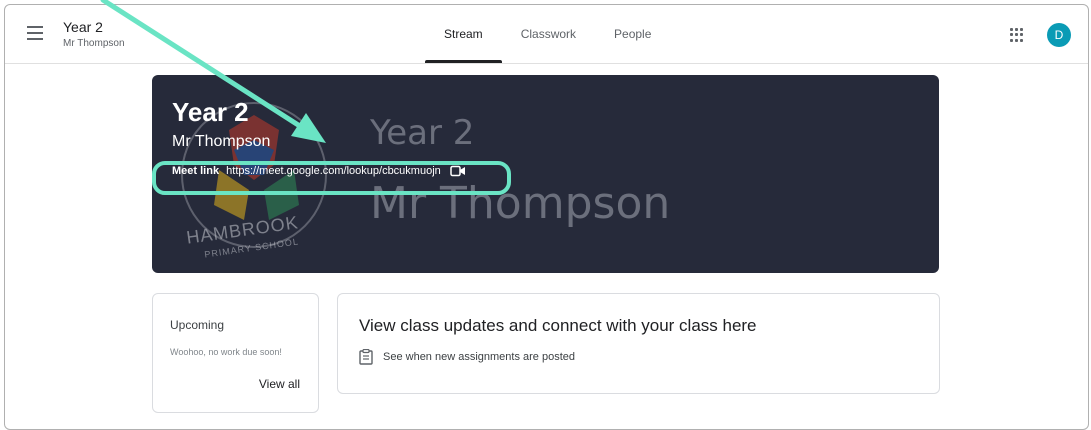  What do you see at coordinates (213, 71) in the screenshot?
I see `annotation-arrow-icon` at bounding box center [213, 71].